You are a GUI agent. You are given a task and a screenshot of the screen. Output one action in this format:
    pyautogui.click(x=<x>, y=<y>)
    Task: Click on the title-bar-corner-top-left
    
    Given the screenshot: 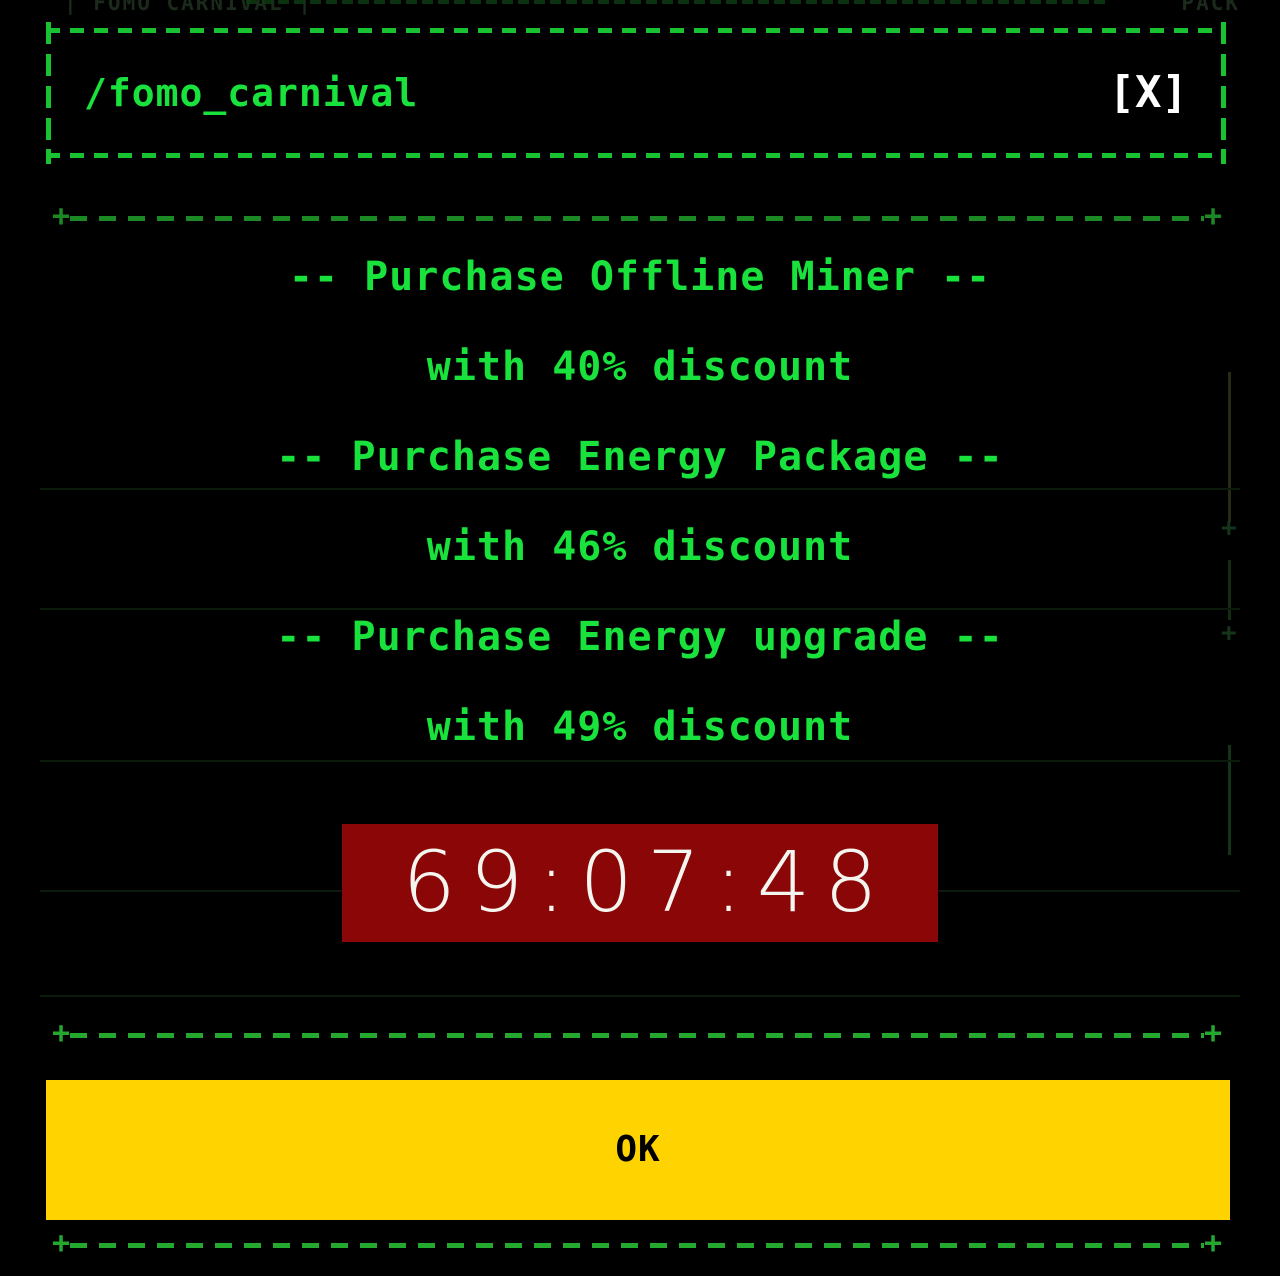 What is the action you would take?
    pyautogui.click(x=48, y=30)
    